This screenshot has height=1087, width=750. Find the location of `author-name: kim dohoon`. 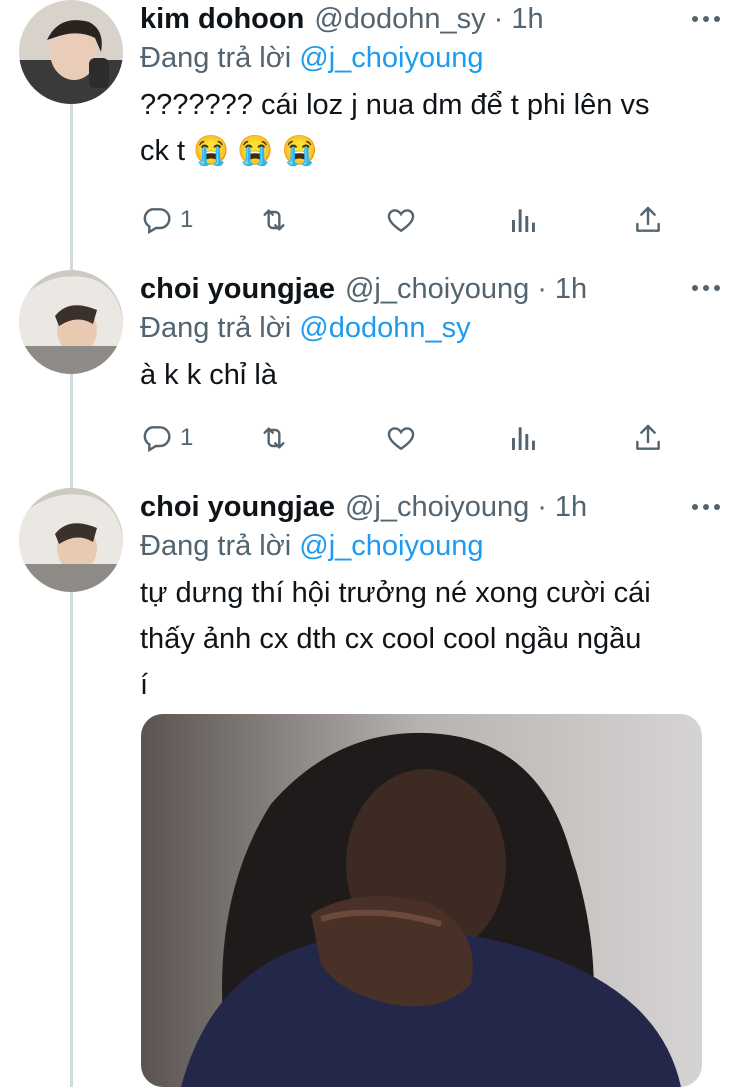

author-name: kim dohoon is located at coordinates (222, 19).